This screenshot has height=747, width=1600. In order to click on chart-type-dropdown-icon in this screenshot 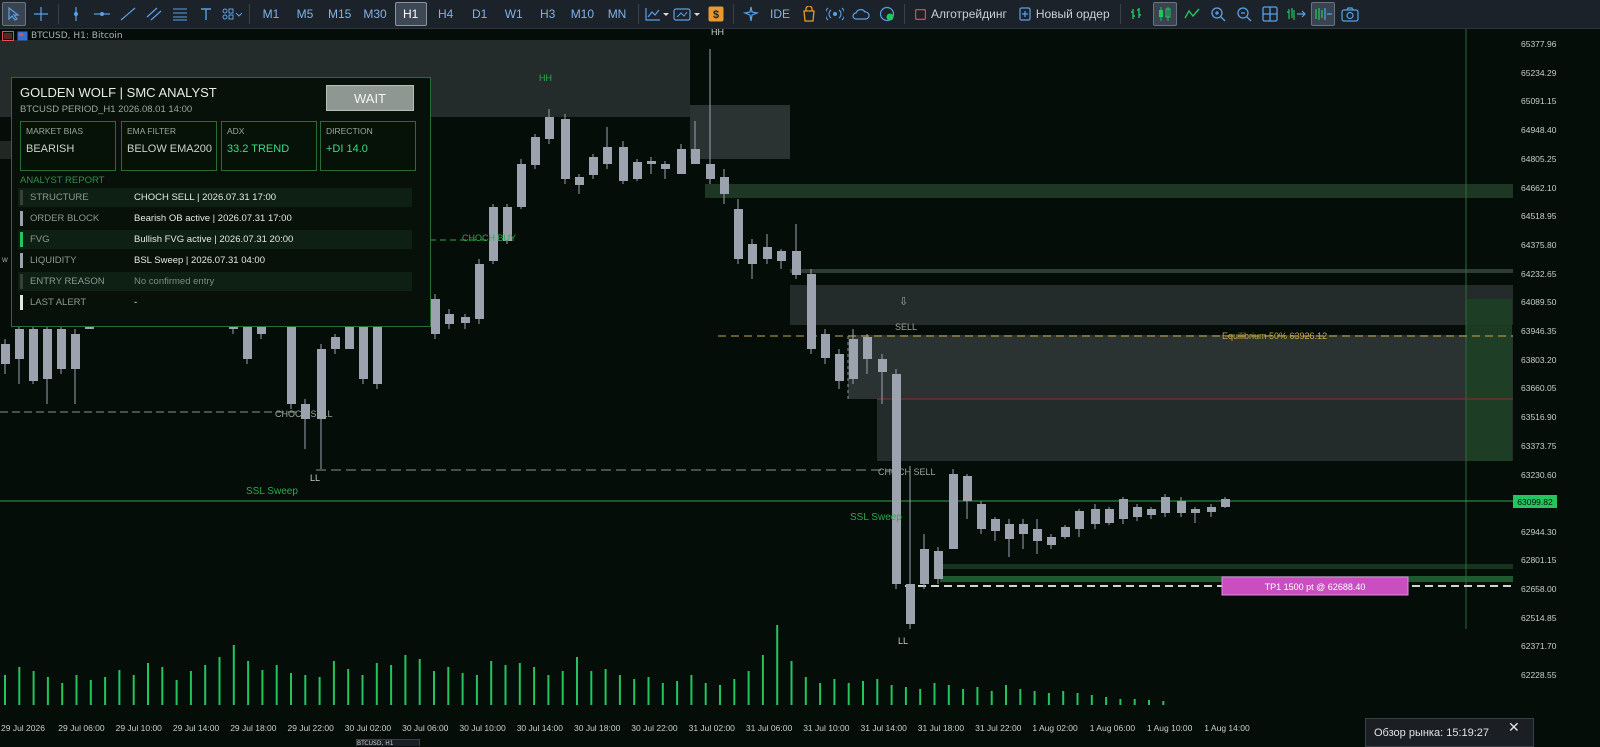, I will do `click(657, 14)`.